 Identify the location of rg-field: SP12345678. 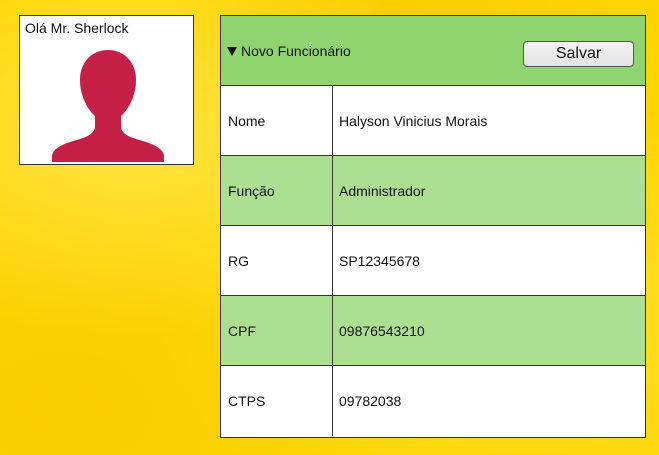
(489, 260).